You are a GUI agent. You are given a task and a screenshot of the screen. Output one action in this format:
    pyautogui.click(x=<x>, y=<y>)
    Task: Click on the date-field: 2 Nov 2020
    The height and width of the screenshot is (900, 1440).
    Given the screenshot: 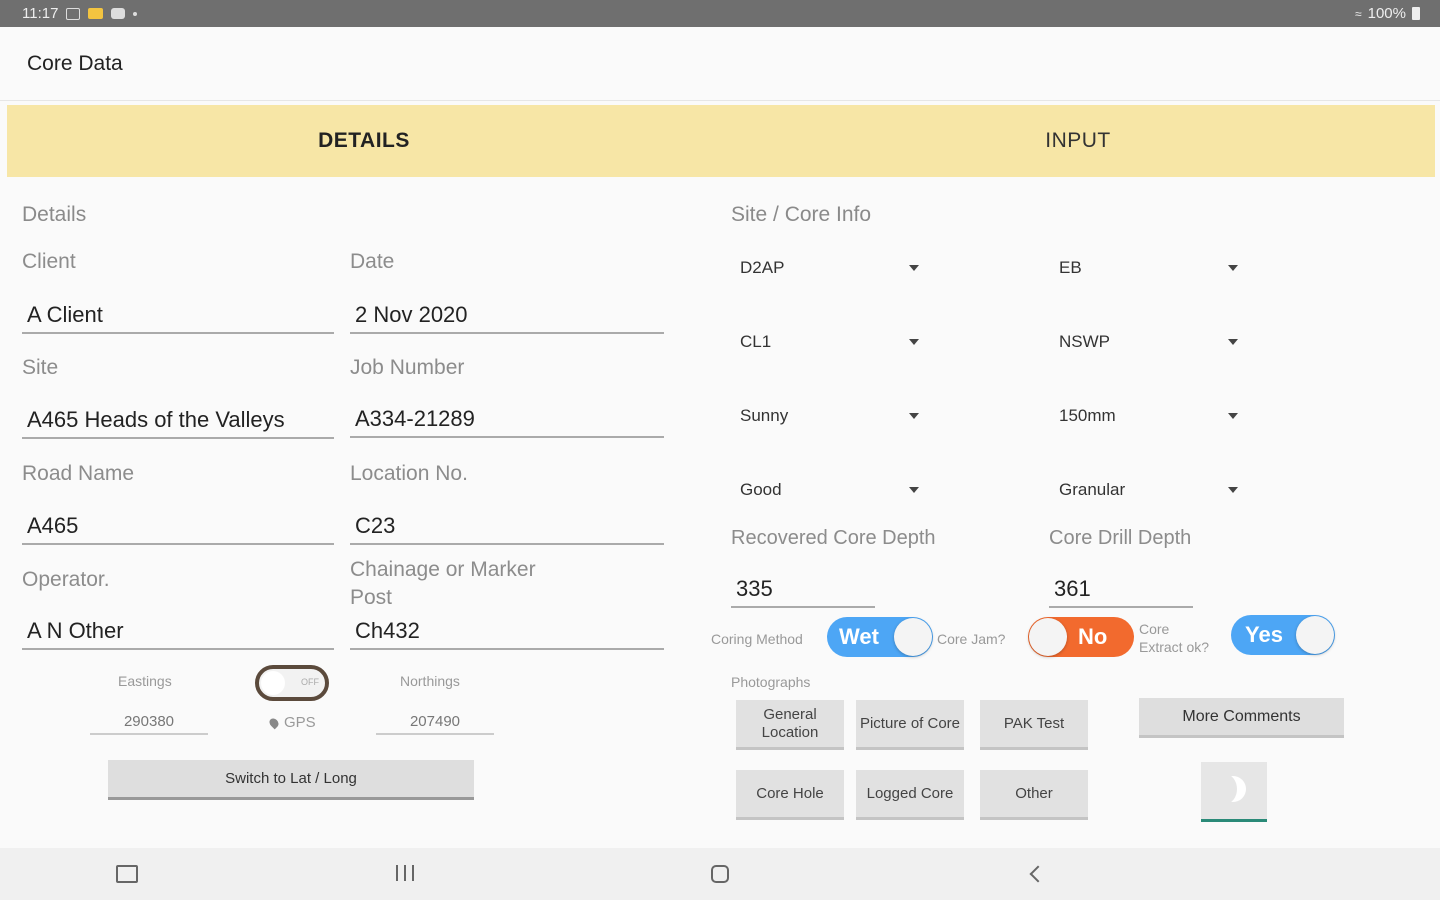 What is the action you would take?
    pyautogui.click(x=507, y=317)
    